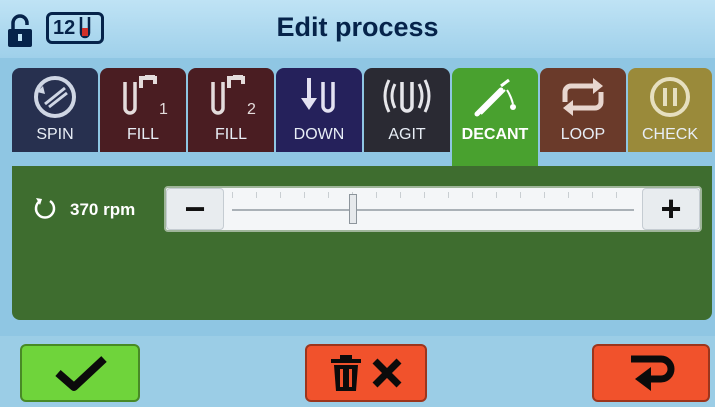 The image size is (715, 407). What do you see at coordinates (670, 97) in the screenshot?
I see `pause-check-icon` at bounding box center [670, 97].